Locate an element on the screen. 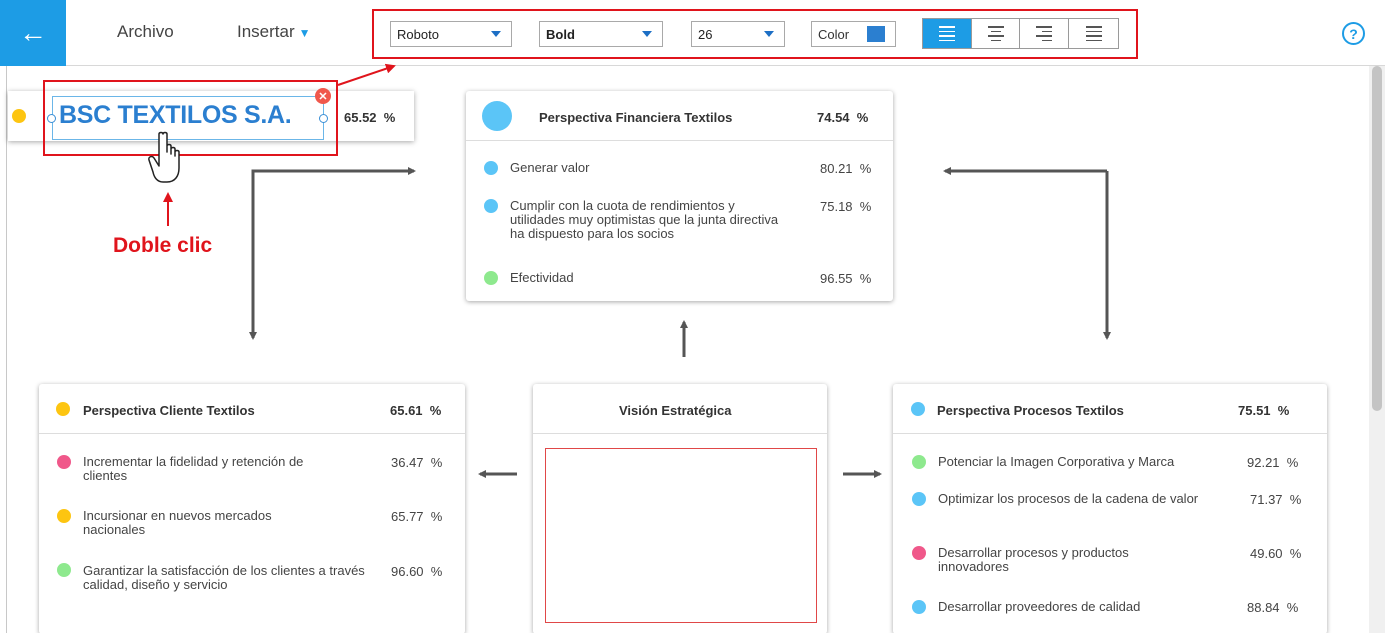 The width and height of the screenshot is (1385, 633). annotation-label: Doble clic is located at coordinates (163, 245).